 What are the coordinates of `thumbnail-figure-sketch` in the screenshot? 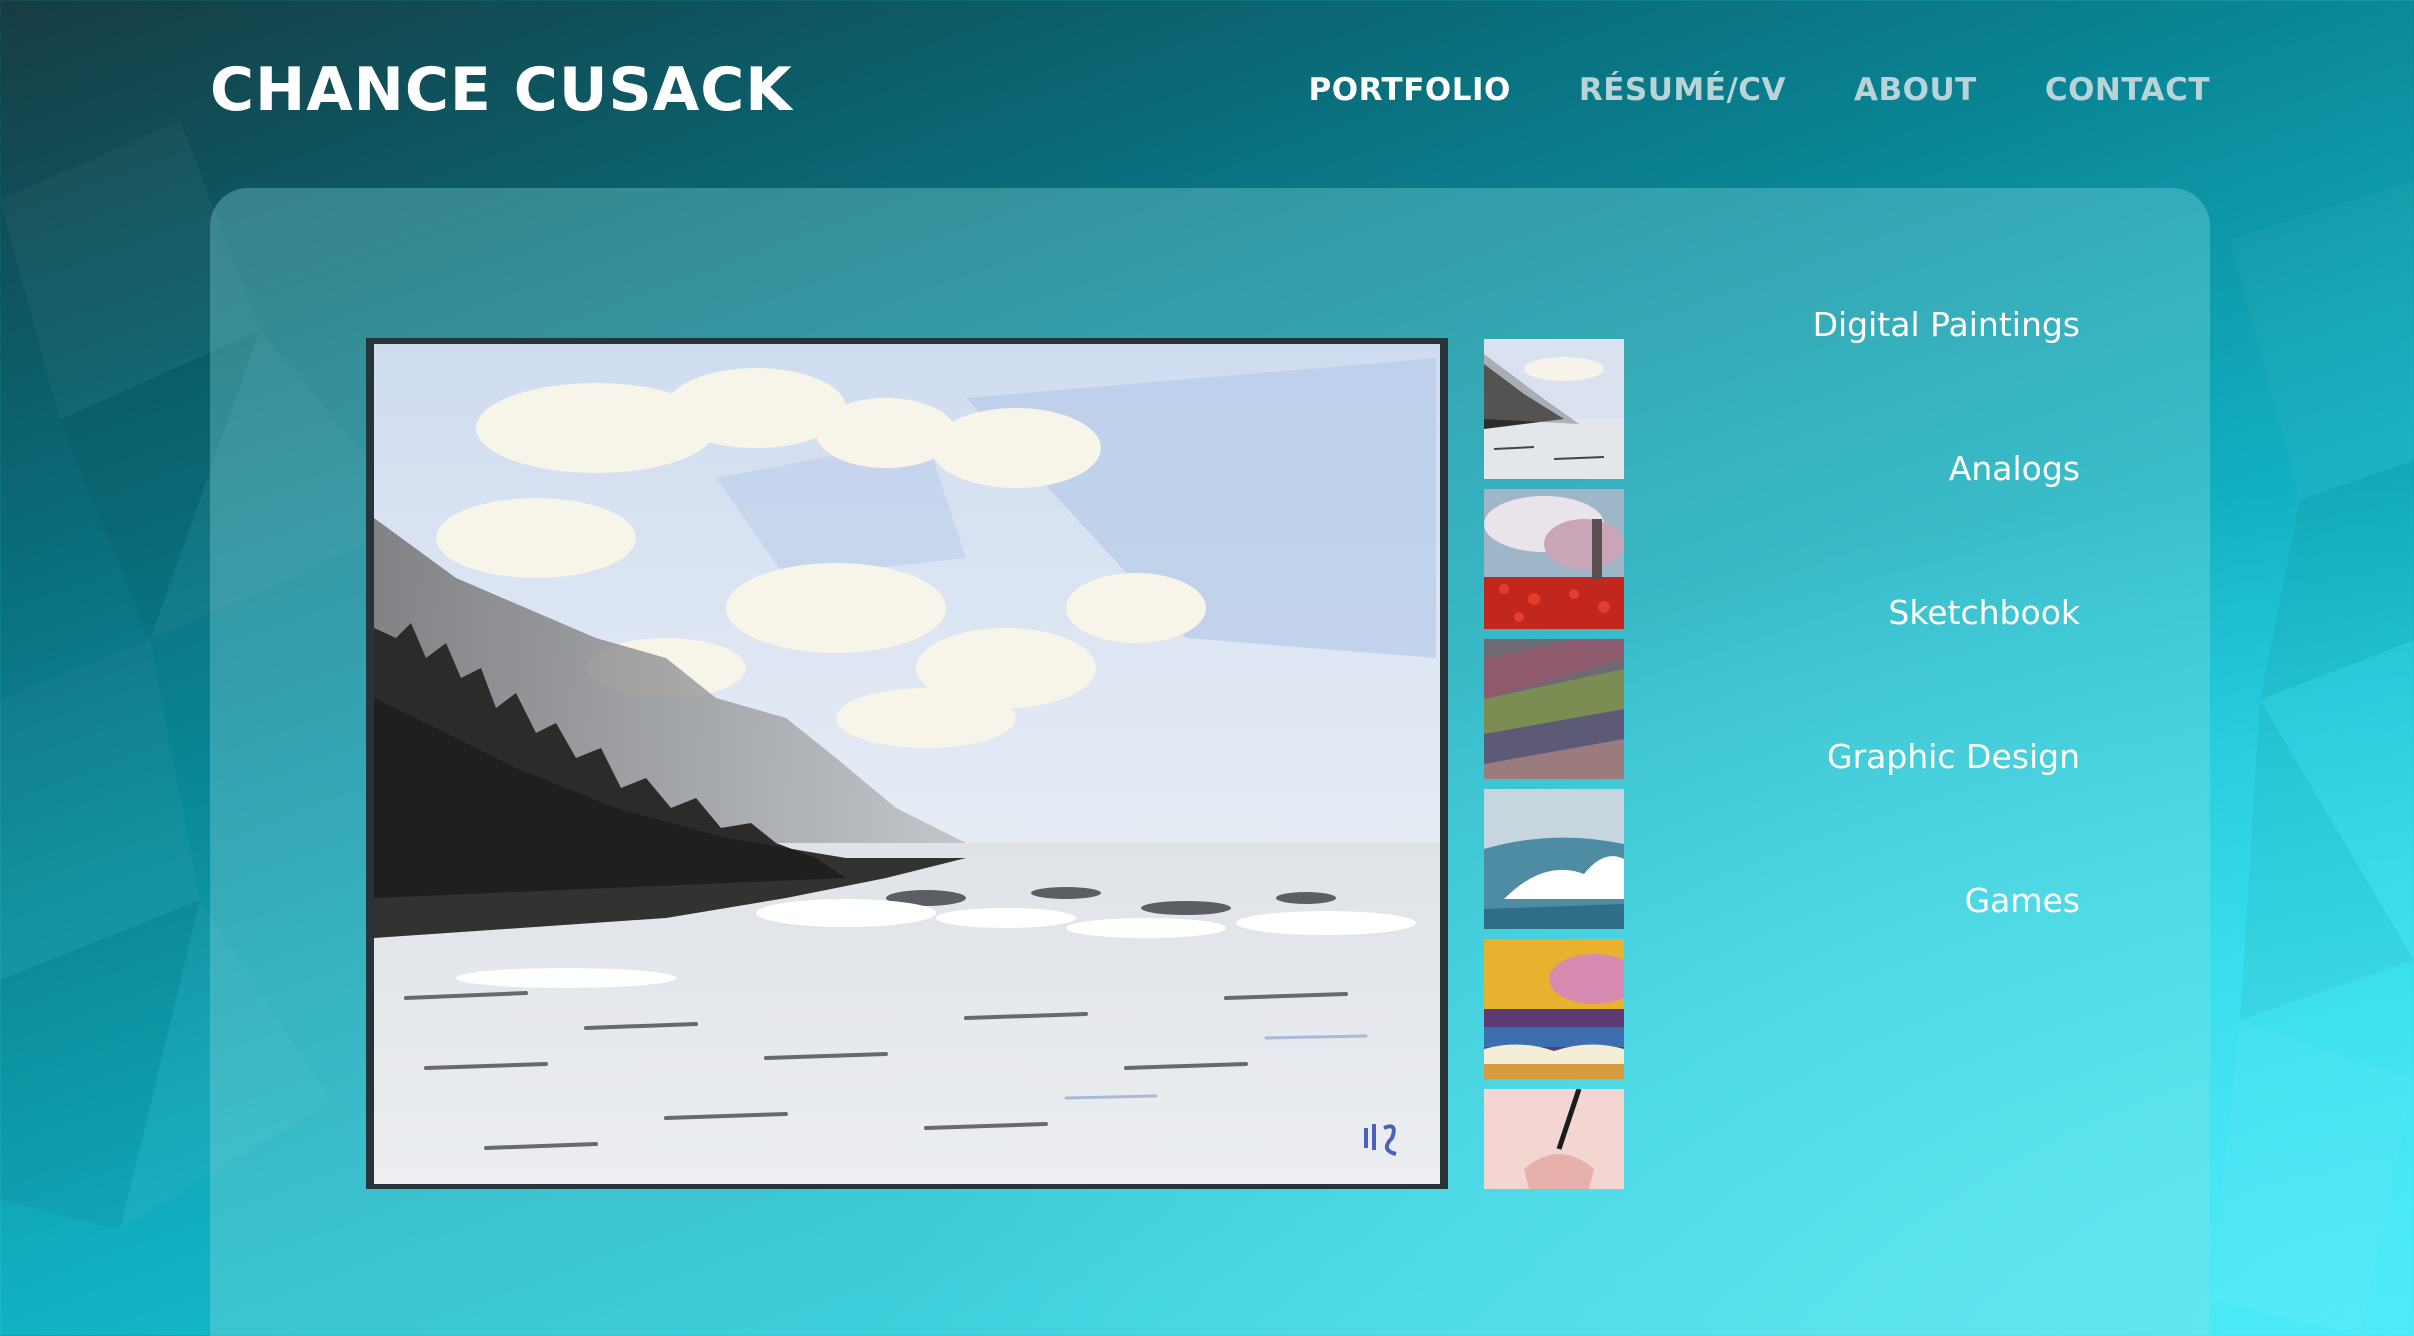 It's located at (1554, 1139).